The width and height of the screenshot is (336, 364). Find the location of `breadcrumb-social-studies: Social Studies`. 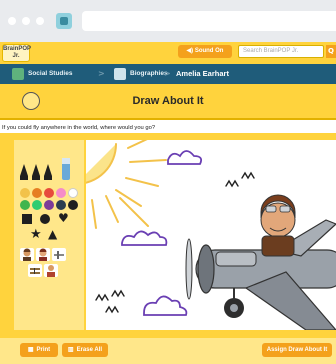

breadcrumb-social-studies: Social Studies is located at coordinates (50, 74).